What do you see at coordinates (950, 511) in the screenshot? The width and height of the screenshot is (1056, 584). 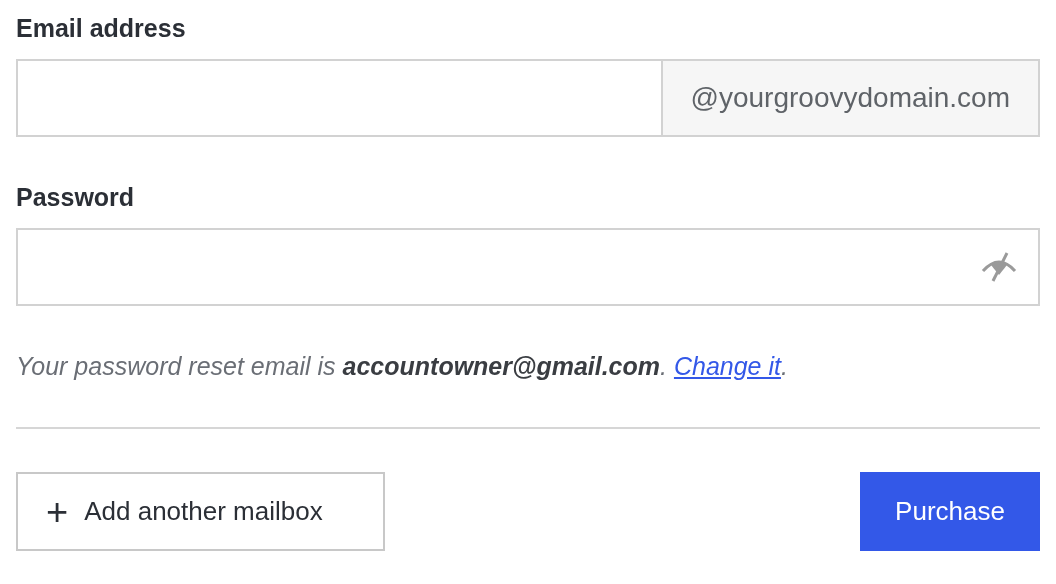 I see `purchase-button: Purchase` at bounding box center [950, 511].